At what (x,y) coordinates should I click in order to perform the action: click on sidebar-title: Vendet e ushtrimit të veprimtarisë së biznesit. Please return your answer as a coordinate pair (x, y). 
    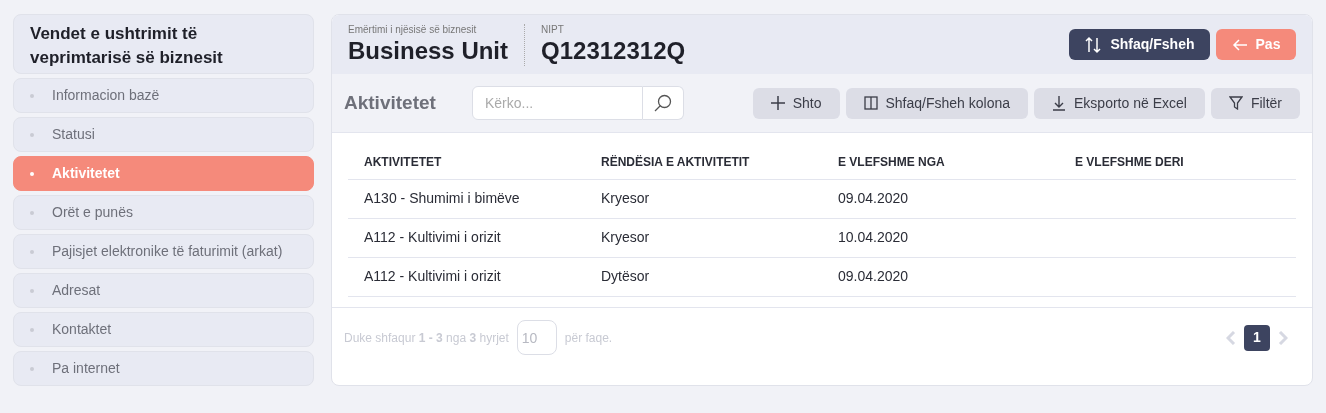
    Looking at the image, I should click on (163, 44).